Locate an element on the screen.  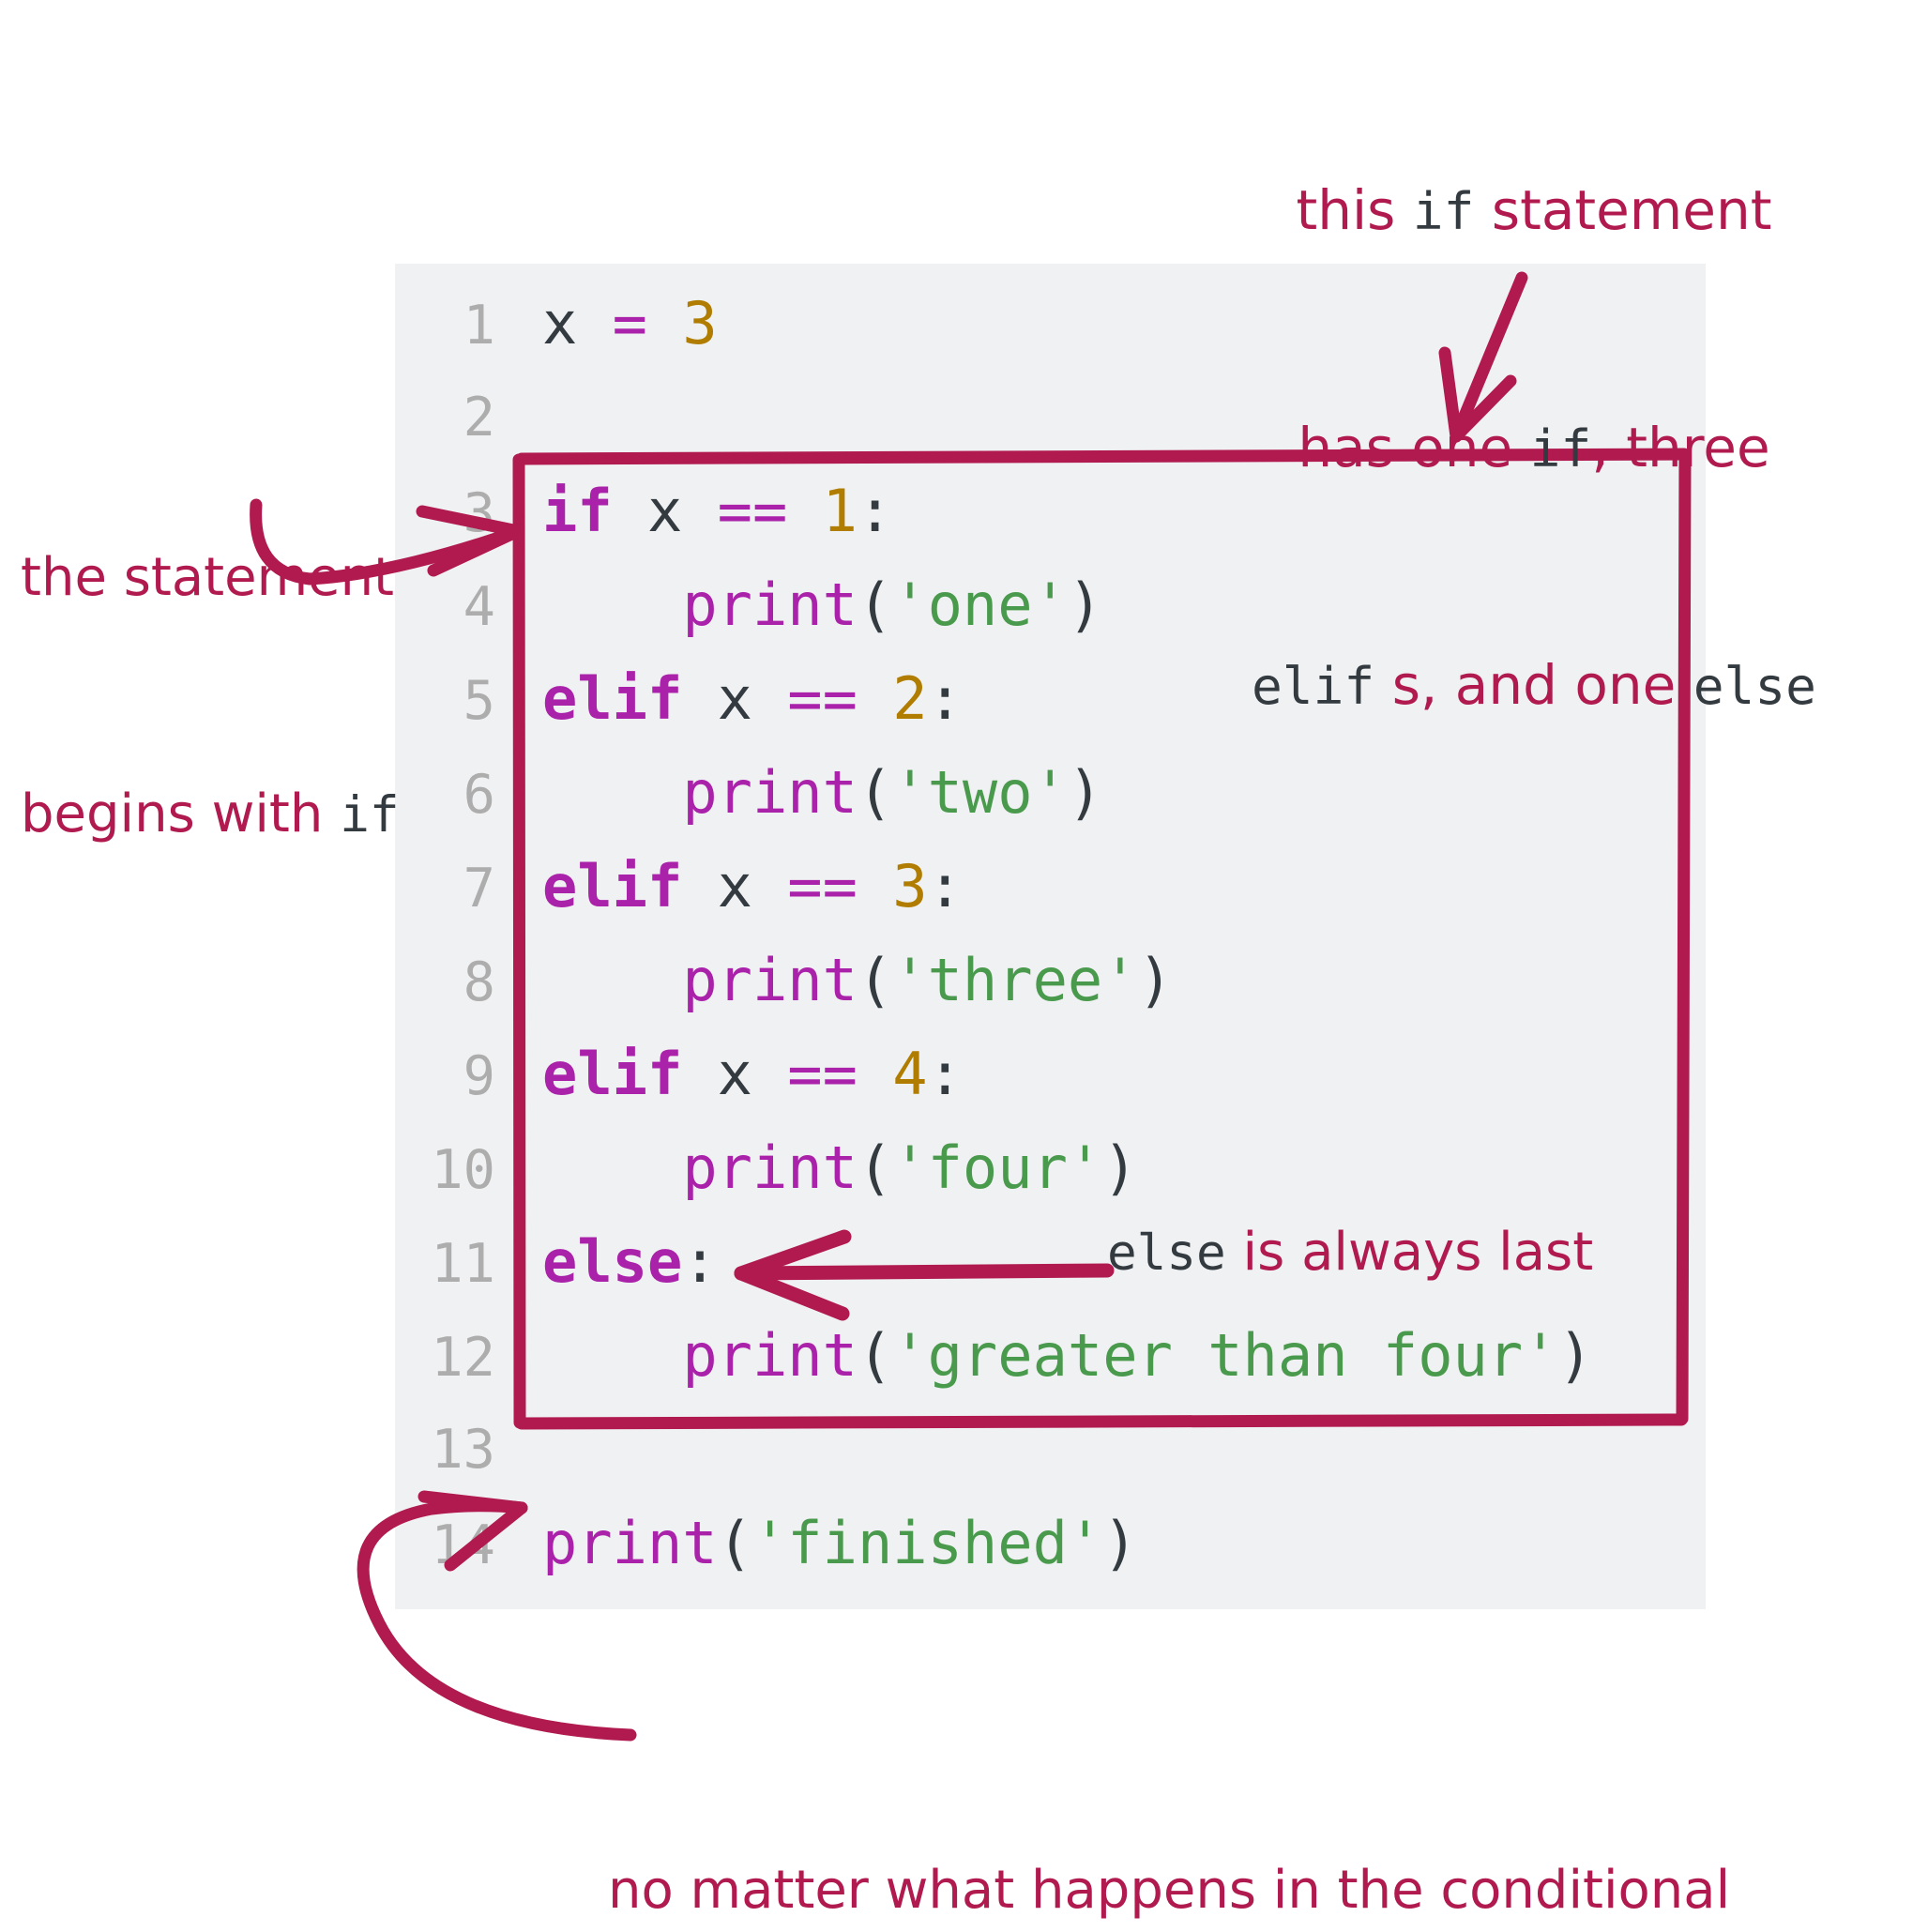
annotation-else-code: else is located at coordinates (1166, 1253).